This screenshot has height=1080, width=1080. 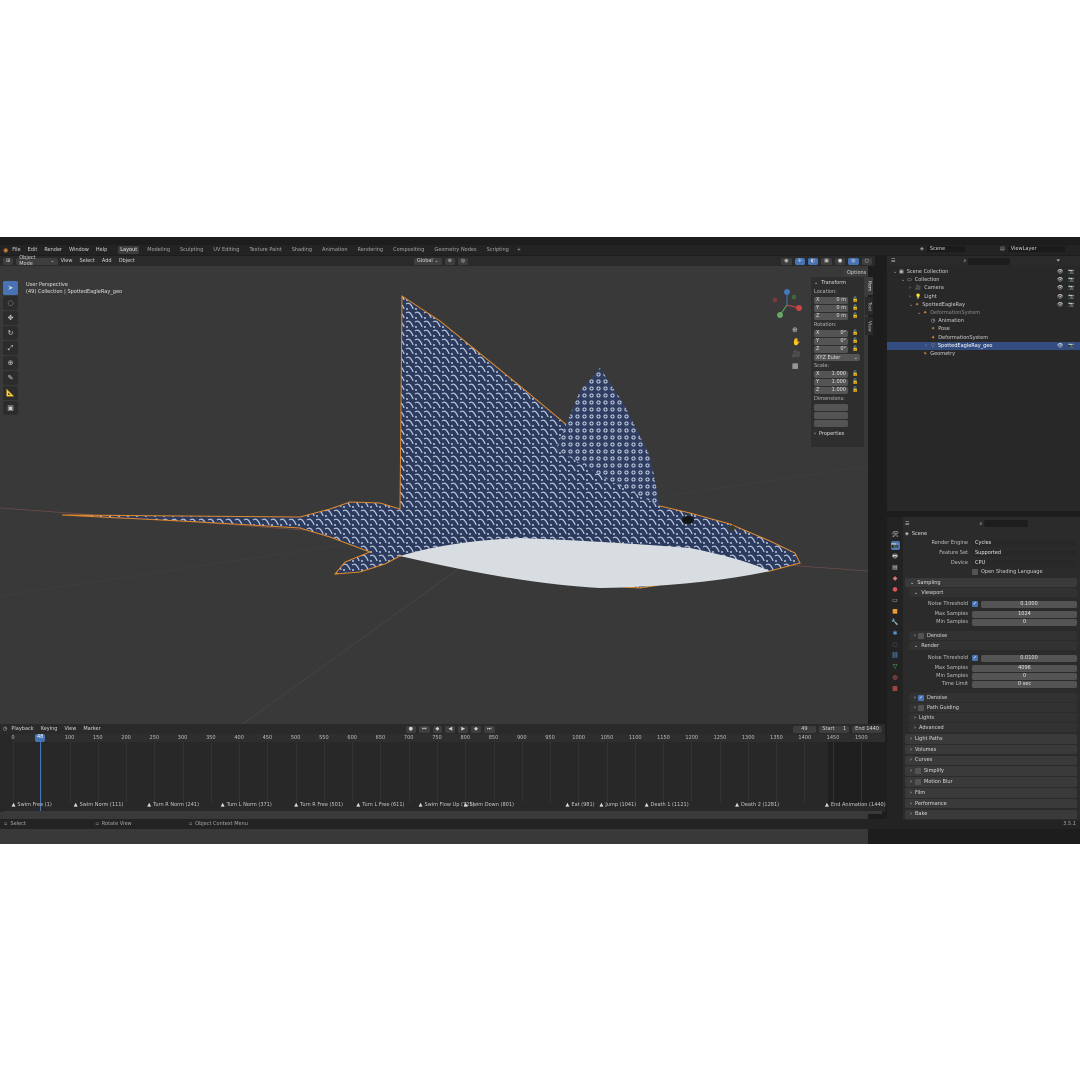 What do you see at coordinates (946, 249) in the screenshot?
I see `scene-name: Scene` at bounding box center [946, 249].